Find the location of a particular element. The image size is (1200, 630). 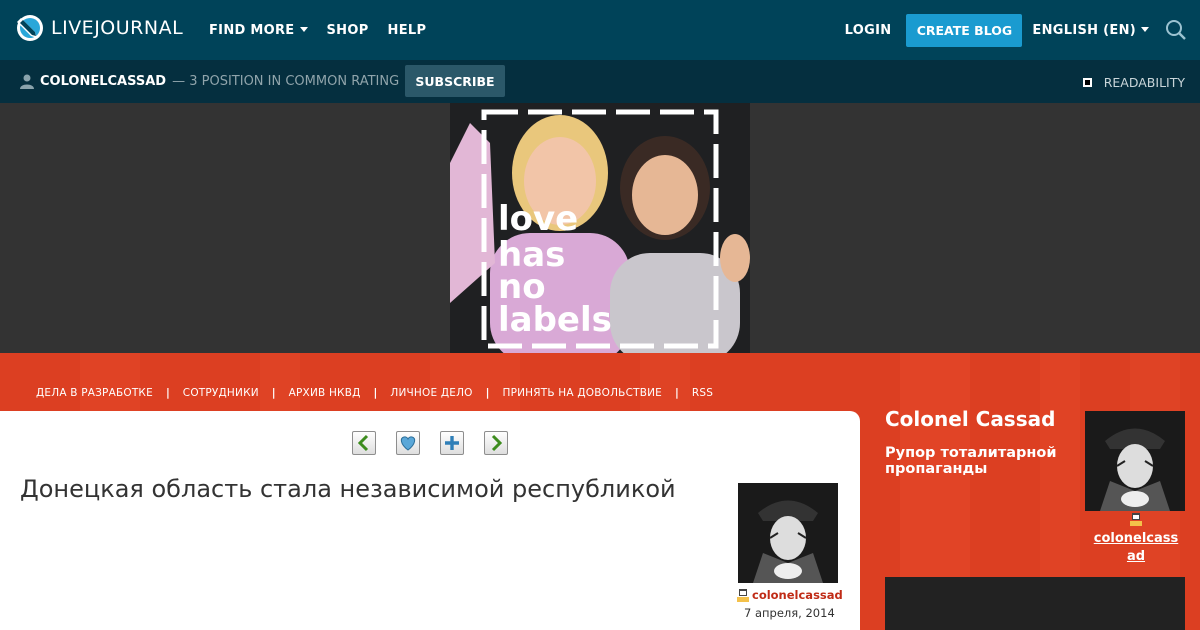

prev-entry-button is located at coordinates (364, 443).